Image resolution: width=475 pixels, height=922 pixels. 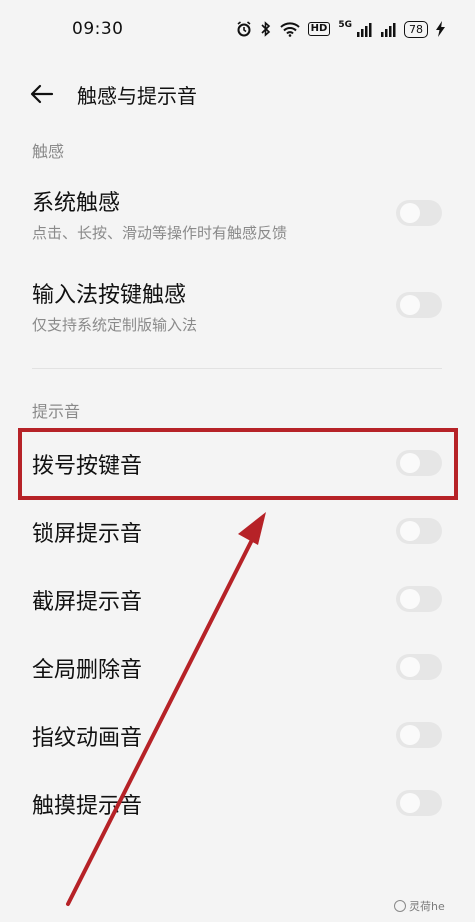 What do you see at coordinates (237, 464) in the screenshot?
I see `settings-row-dialpad-tone: 拨号按键音` at bounding box center [237, 464].